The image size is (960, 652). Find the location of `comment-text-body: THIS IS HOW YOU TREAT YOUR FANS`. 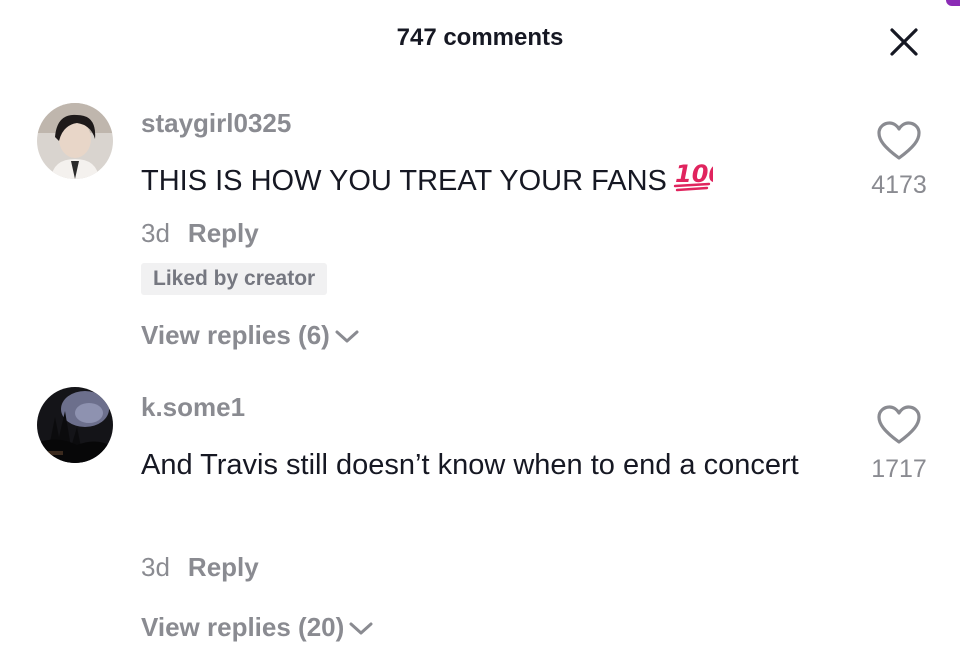

comment-text-body: THIS IS HOW YOU TREAT YOUR FANS is located at coordinates (404, 181).